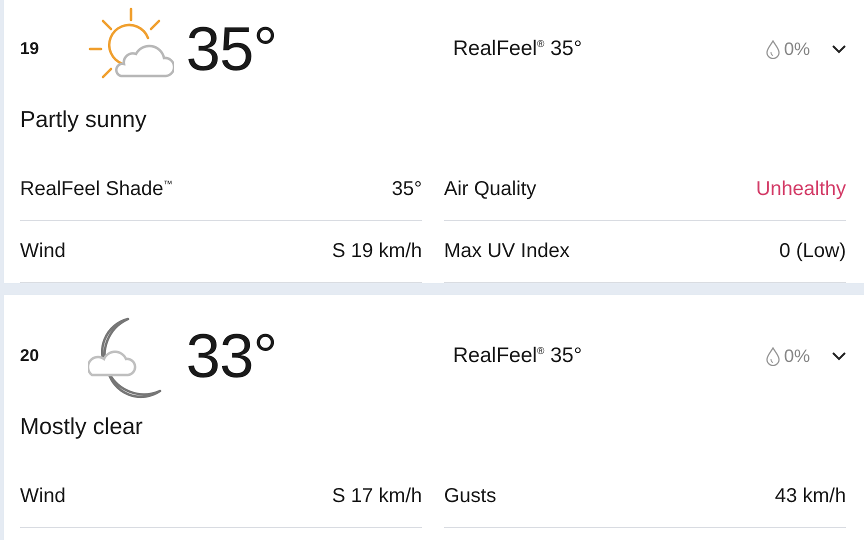  What do you see at coordinates (30, 49) in the screenshot?
I see `hour-label: 19` at bounding box center [30, 49].